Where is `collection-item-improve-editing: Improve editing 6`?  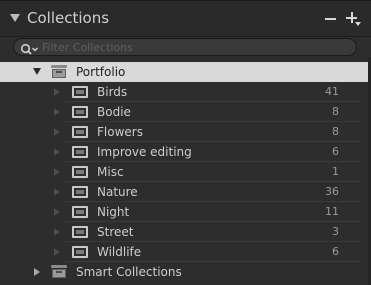 collection-item-improve-editing: Improve editing 6 is located at coordinates (185, 152).